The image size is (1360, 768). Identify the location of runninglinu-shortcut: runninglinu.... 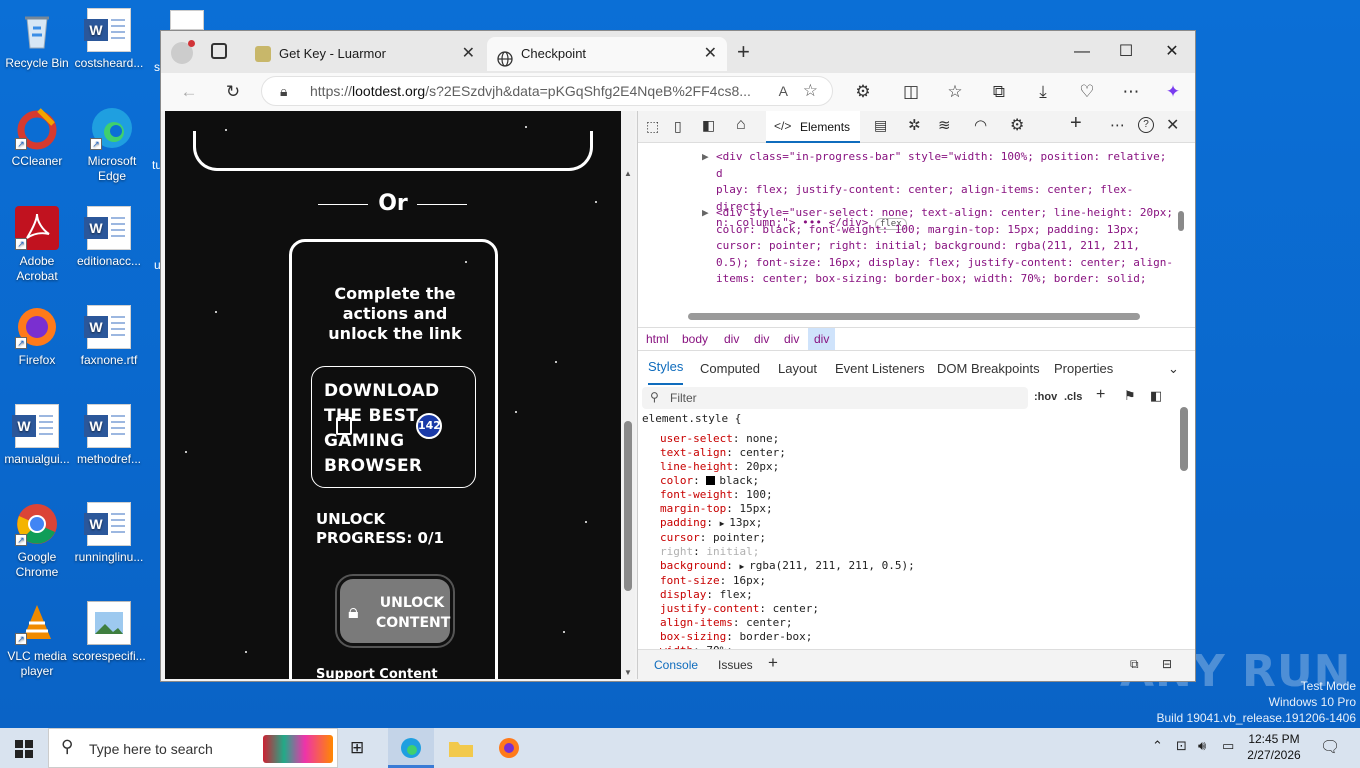
(109, 533).